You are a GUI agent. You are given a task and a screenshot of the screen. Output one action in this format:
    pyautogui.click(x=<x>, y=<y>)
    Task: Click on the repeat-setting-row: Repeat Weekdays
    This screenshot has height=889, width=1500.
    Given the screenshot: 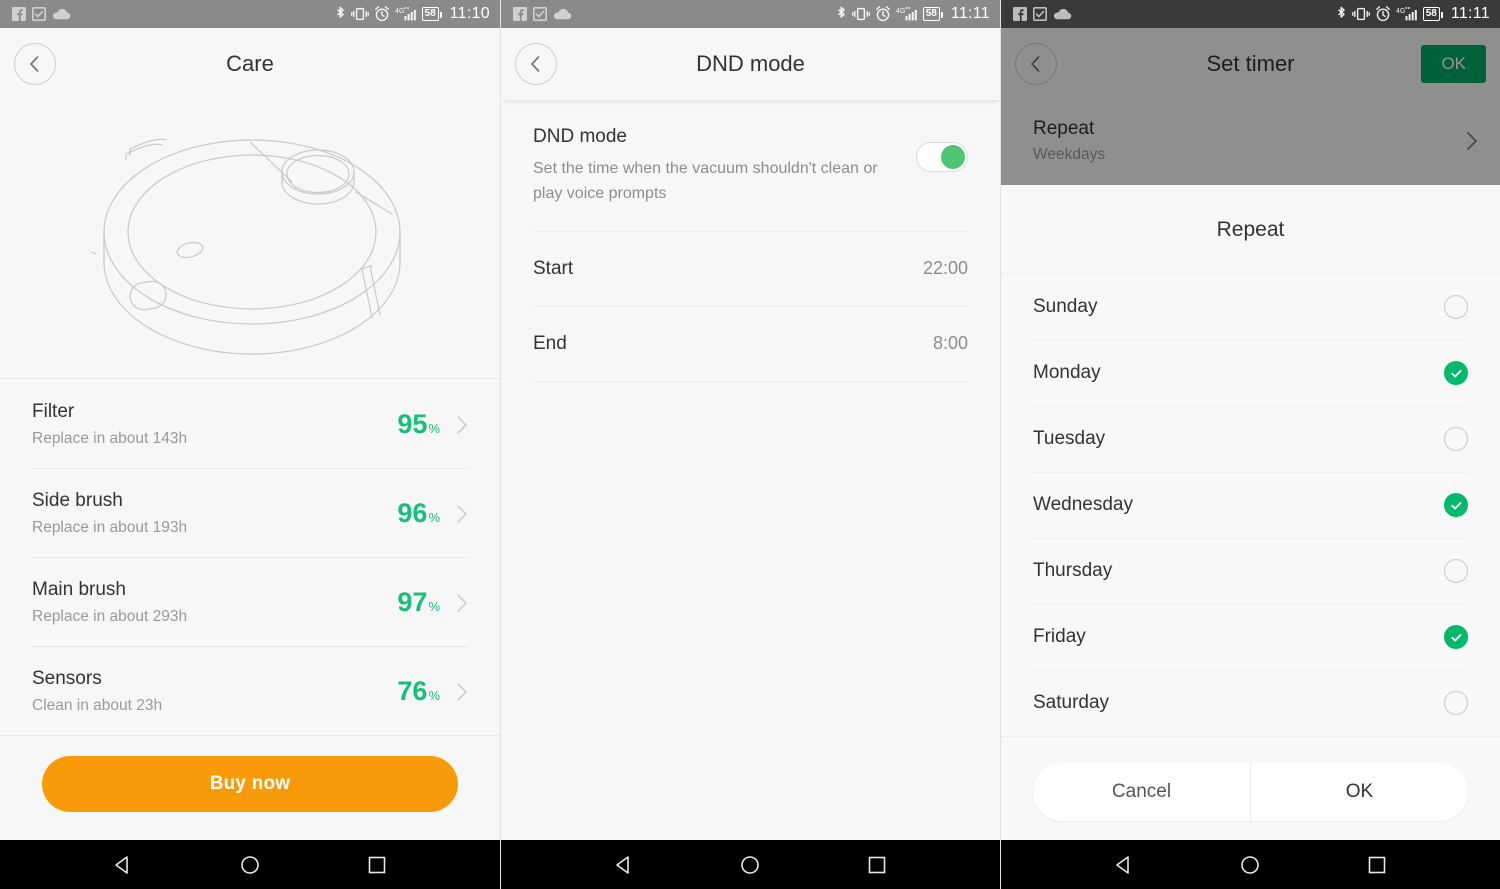 What is the action you would take?
    pyautogui.click(x=1250, y=142)
    